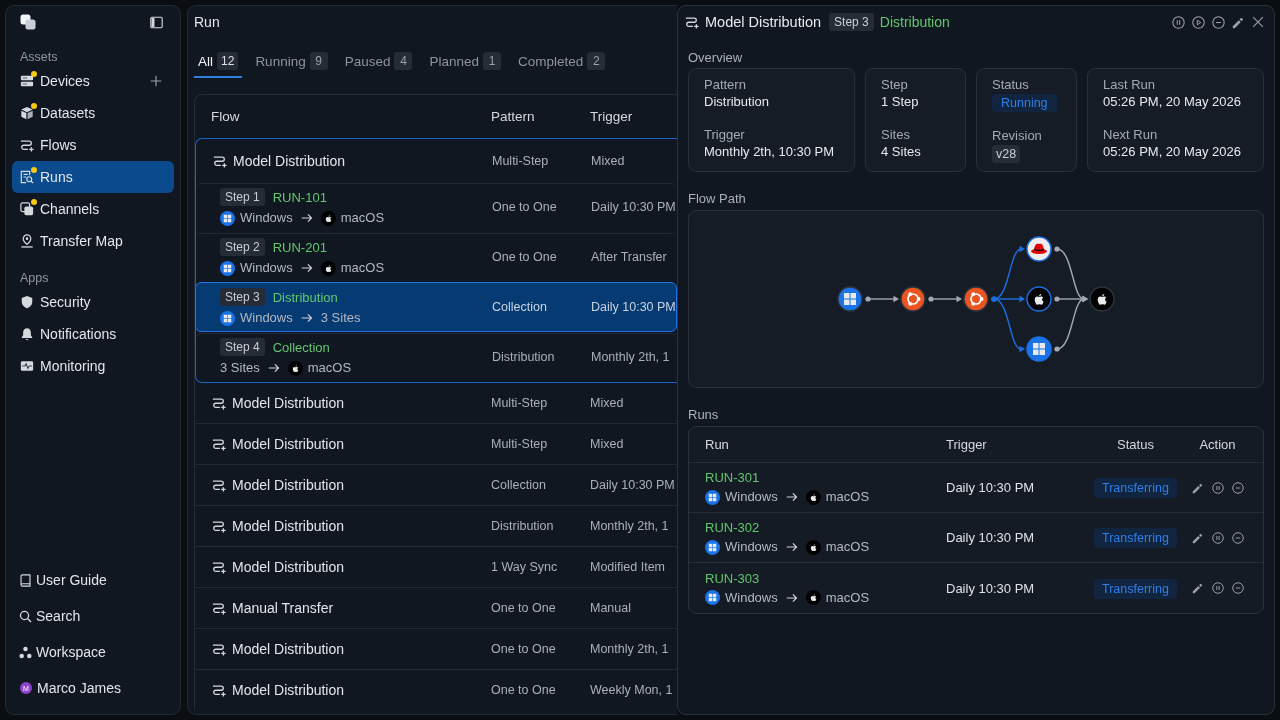 Image resolution: width=1280 pixels, height=720 pixels. What do you see at coordinates (93, 652) in the screenshot?
I see `nav-item: Workspace` at bounding box center [93, 652].